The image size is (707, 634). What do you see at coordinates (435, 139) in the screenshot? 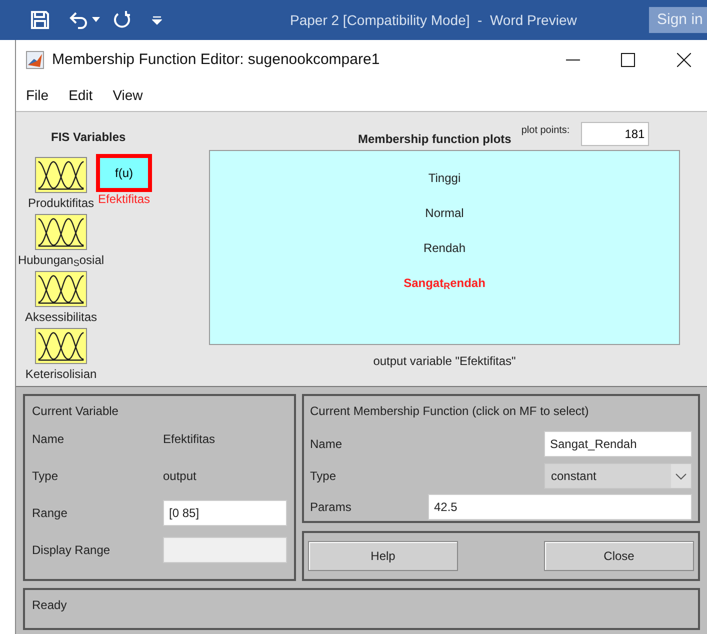
I see `plot-title: Membership function plots` at bounding box center [435, 139].